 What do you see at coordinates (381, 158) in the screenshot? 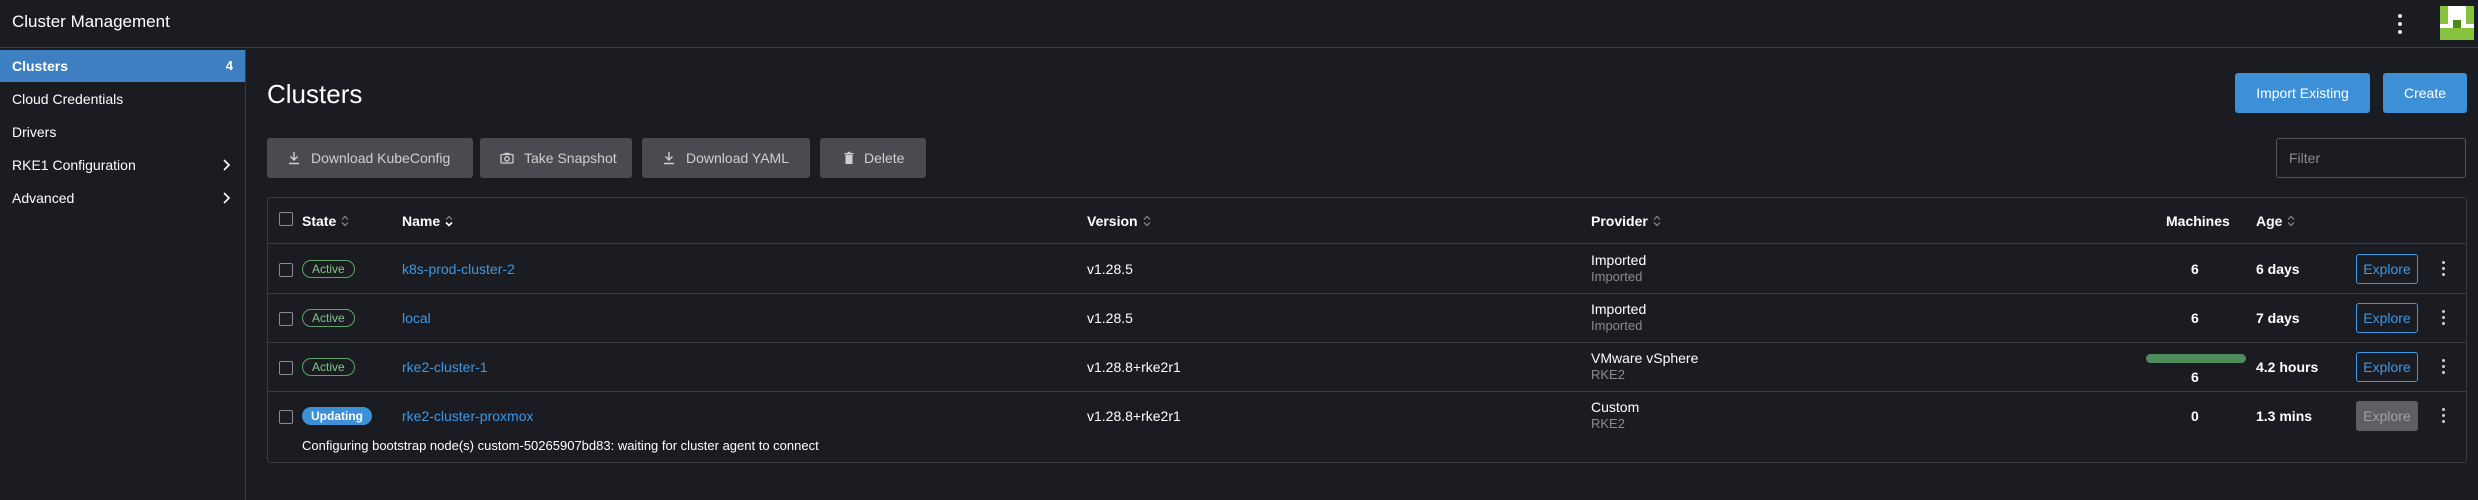
I see `download-kubeconfig-label: Download KubeConfig` at bounding box center [381, 158].